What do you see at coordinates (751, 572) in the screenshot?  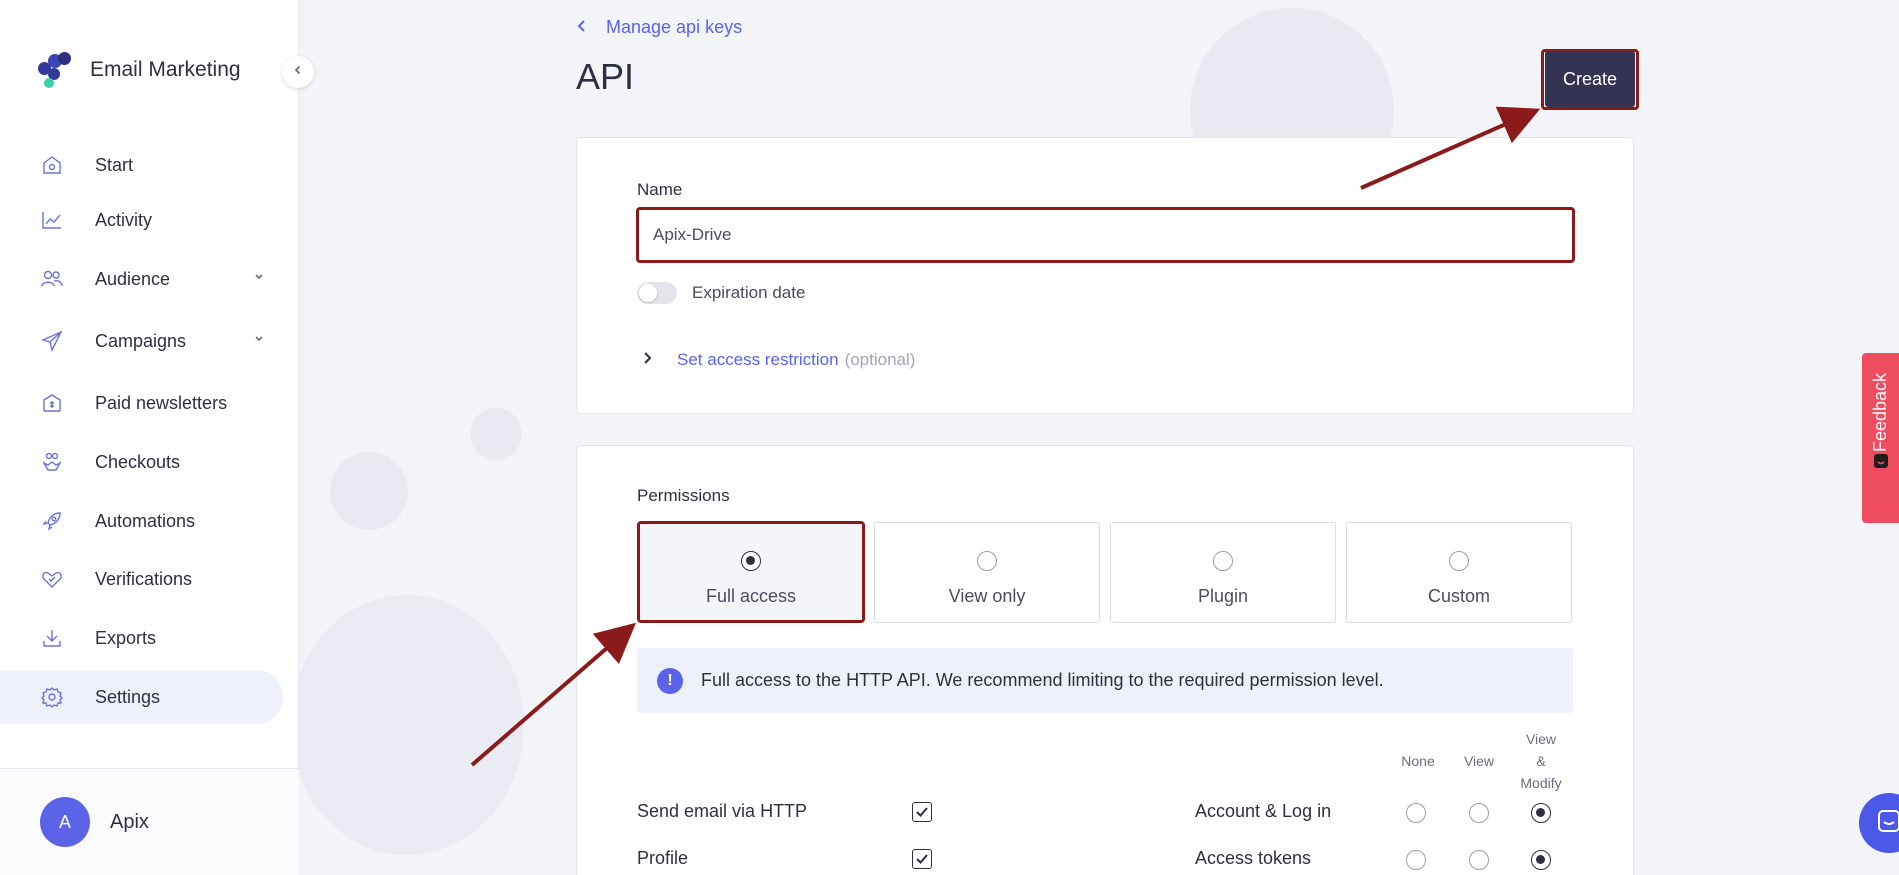 I see `permission-option-full-access: Full access` at bounding box center [751, 572].